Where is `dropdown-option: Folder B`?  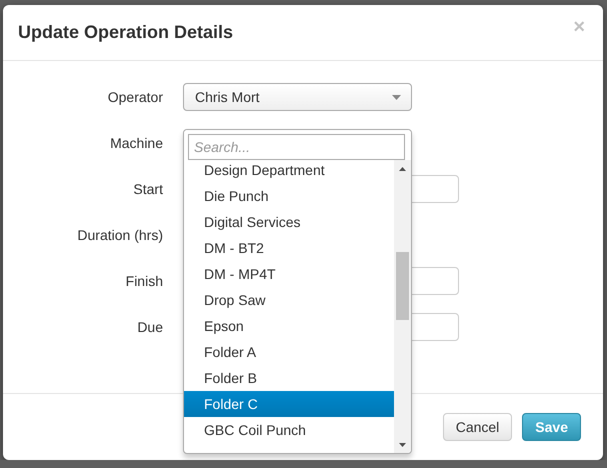 dropdown-option: Folder B is located at coordinates (289, 378).